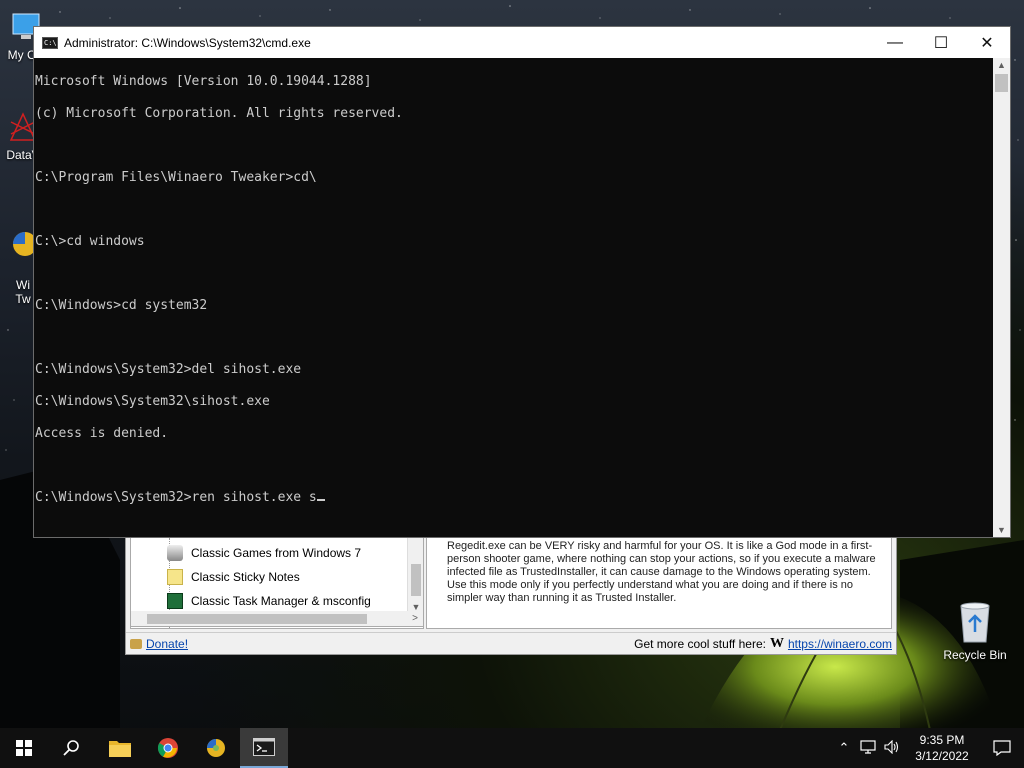  Describe the element at coordinates (415, 619) in the screenshot. I see `scroll-right-arrow-icon: >` at that location.